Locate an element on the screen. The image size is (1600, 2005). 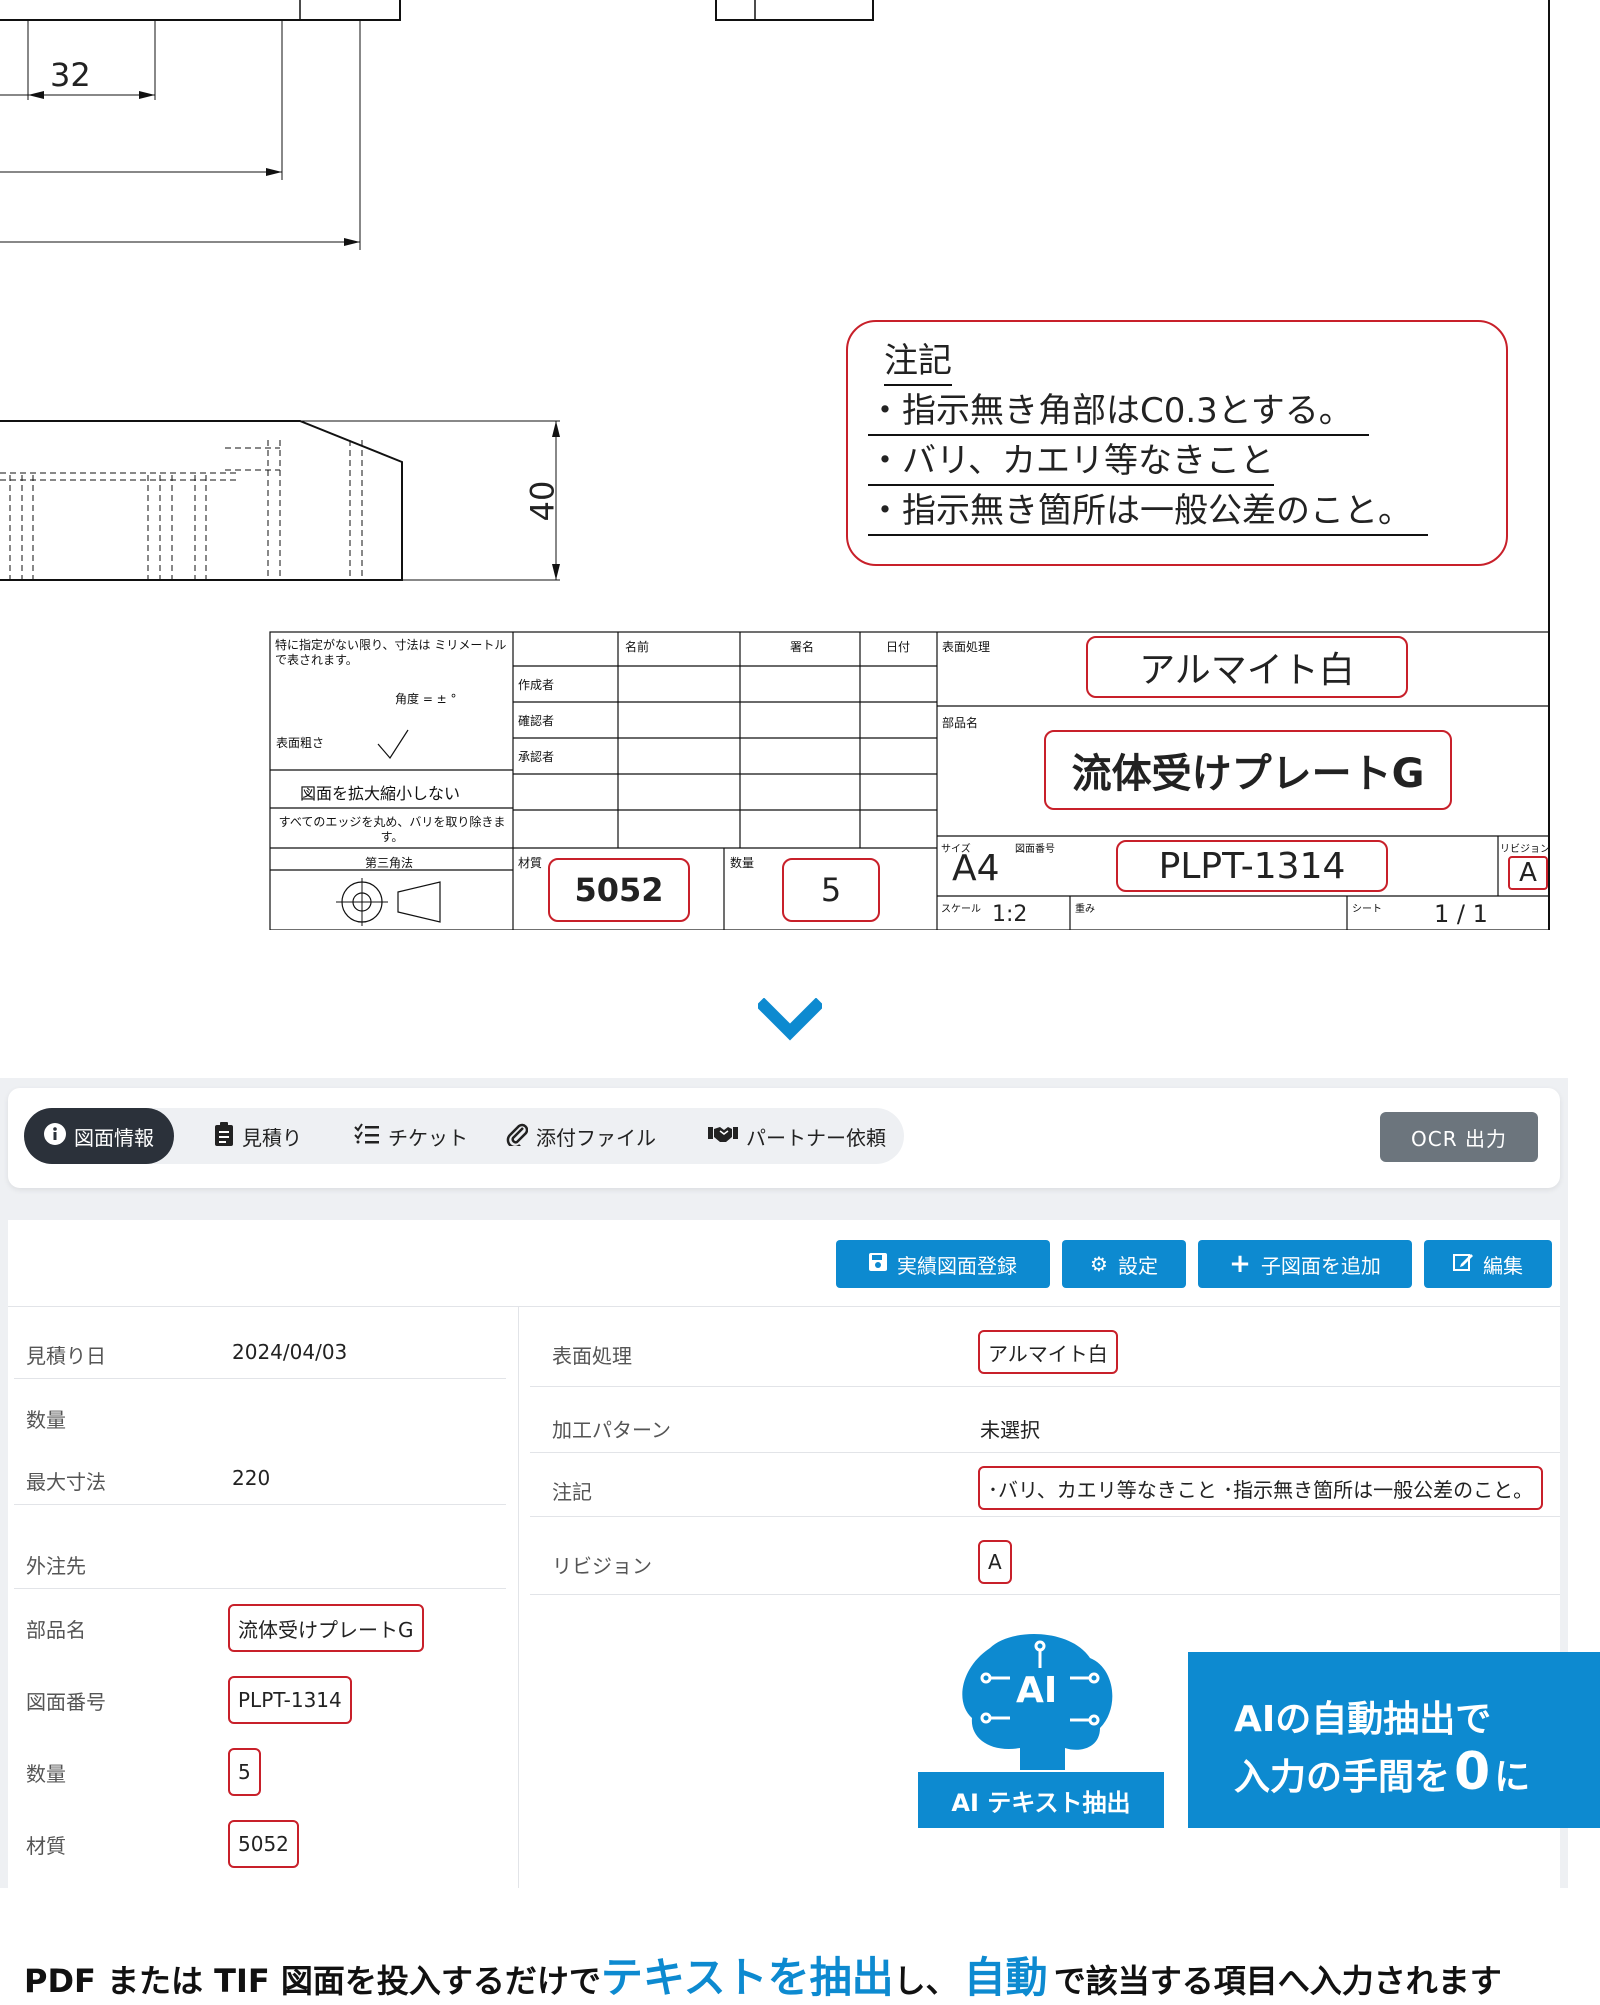
plus-icon: + is located at coordinates (1240, 1264).